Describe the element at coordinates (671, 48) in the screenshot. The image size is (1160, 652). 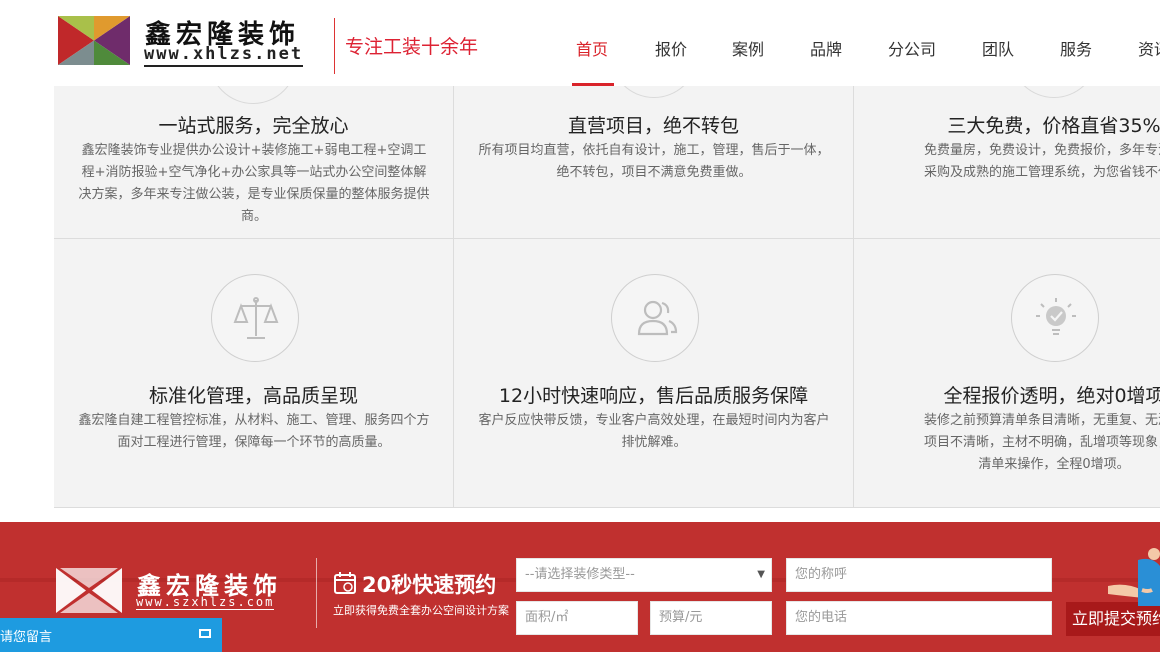
I see `nav-item-quote: 报价` at that location.